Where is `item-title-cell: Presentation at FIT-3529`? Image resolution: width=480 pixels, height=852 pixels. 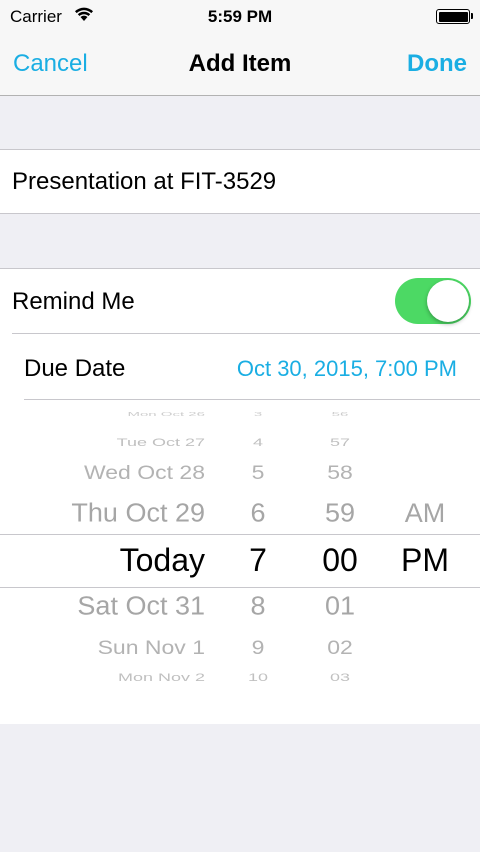 item-title-cell: Presentation at FIT-3529 is located at coordinates (240, 181).